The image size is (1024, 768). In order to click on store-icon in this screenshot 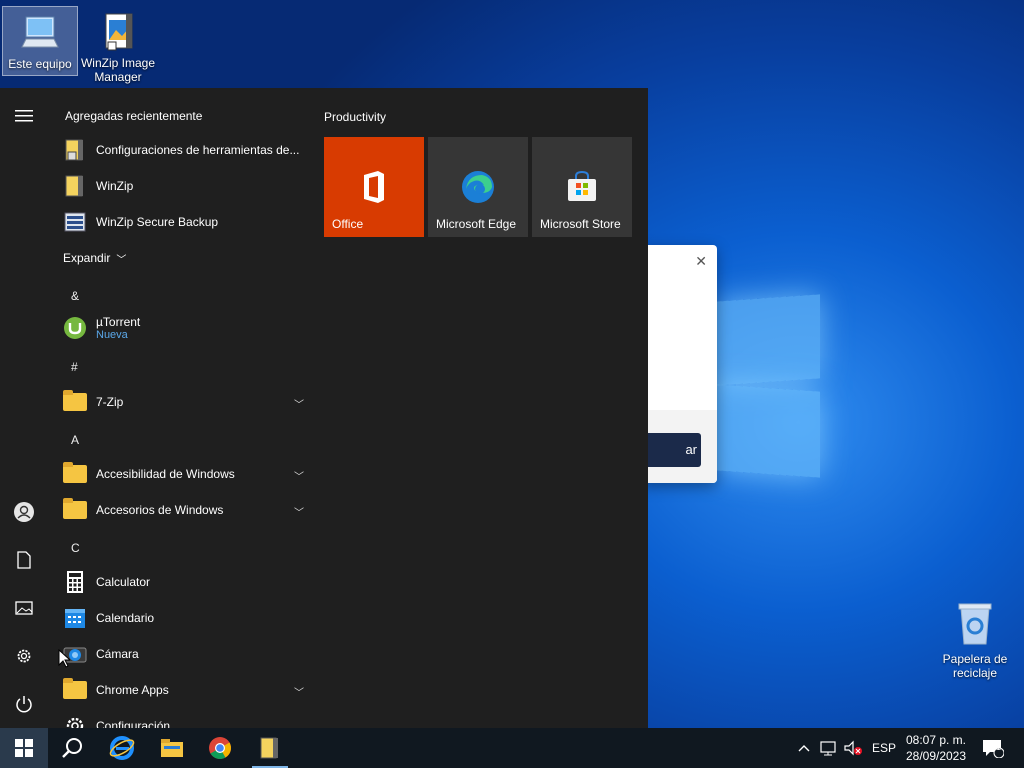, I will do `click(582, 187)`.